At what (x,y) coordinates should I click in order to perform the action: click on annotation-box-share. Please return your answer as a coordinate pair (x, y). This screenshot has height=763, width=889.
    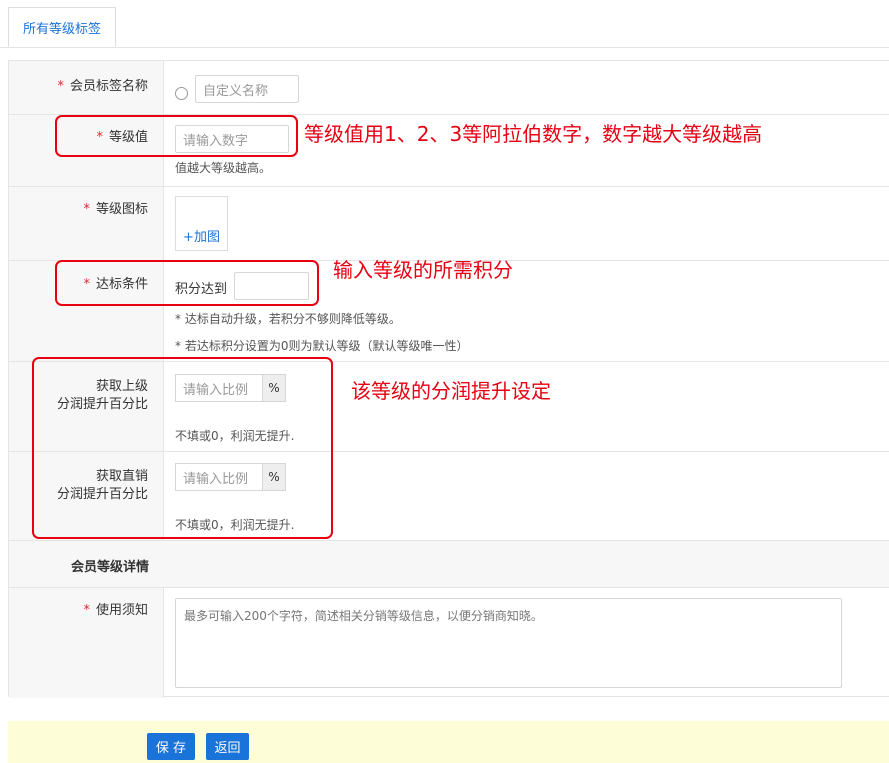
    Looking at the image, I should click on (182, 448).